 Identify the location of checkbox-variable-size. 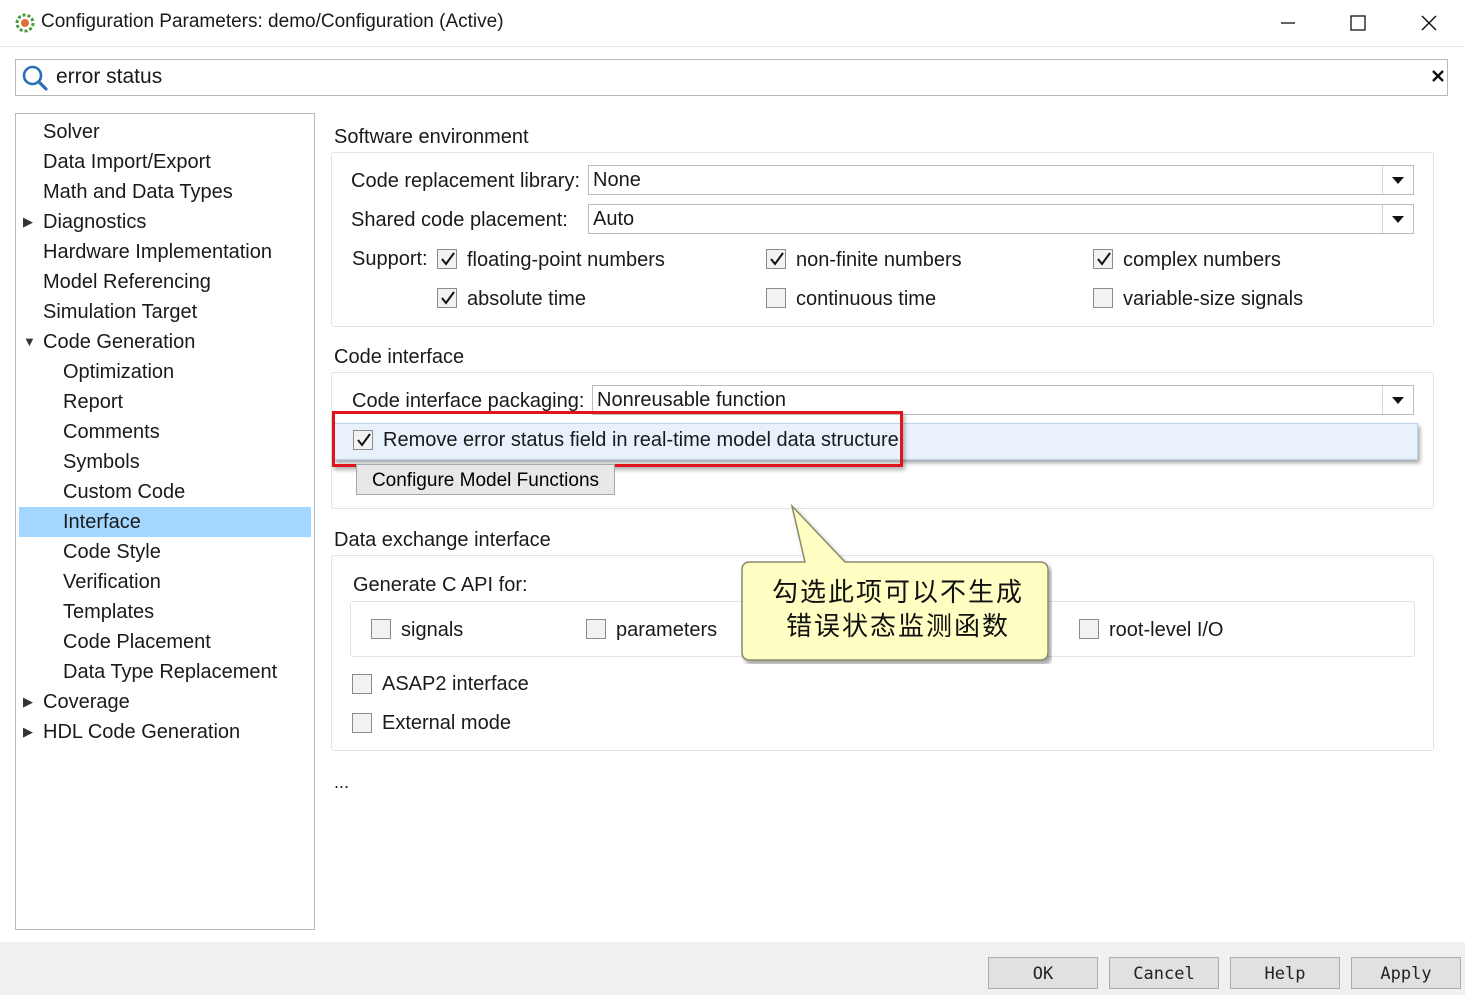
(1103, 298).